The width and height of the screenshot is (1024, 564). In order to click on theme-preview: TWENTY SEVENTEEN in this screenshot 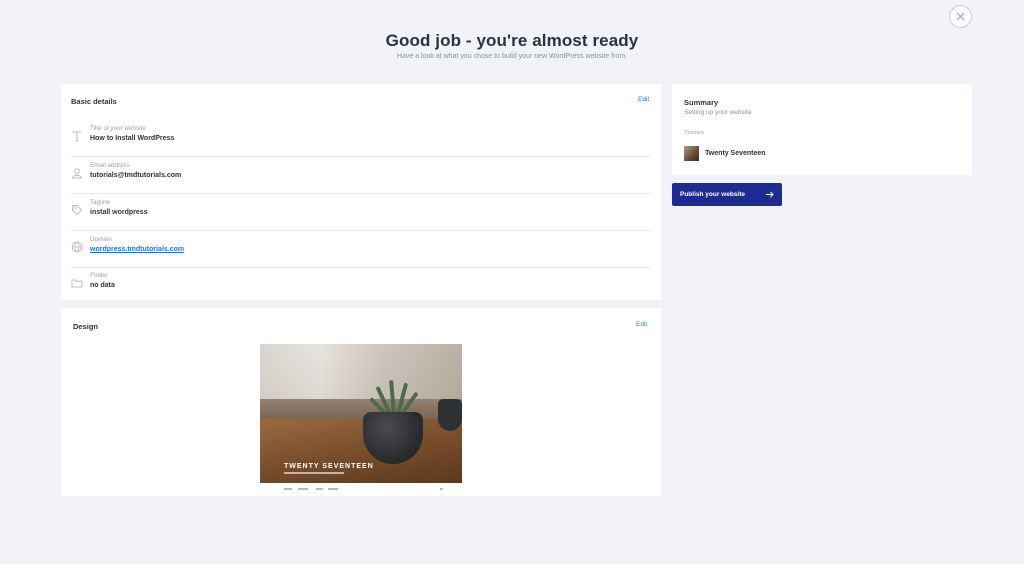, I will do `click(361, 420)`.